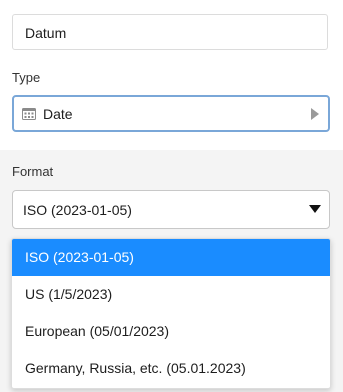 The width and height of the screenshot is (343, 392). Describe the element at coordinates (171, 368) in the screenshot. I see `format-option-germany-russia: Germany, Russia, etc. (05.01.2023)` at that location.